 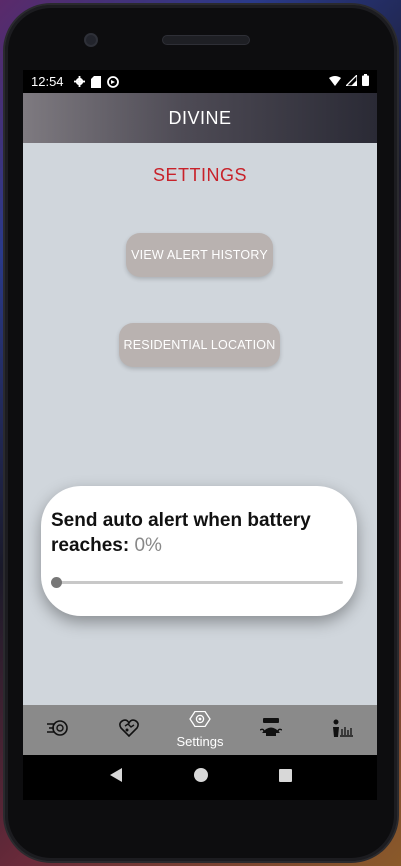 What do you see at coordinates (79, 81) in the screenshot?
I see `settings-gear-icon` at bounding box center [79, 81].